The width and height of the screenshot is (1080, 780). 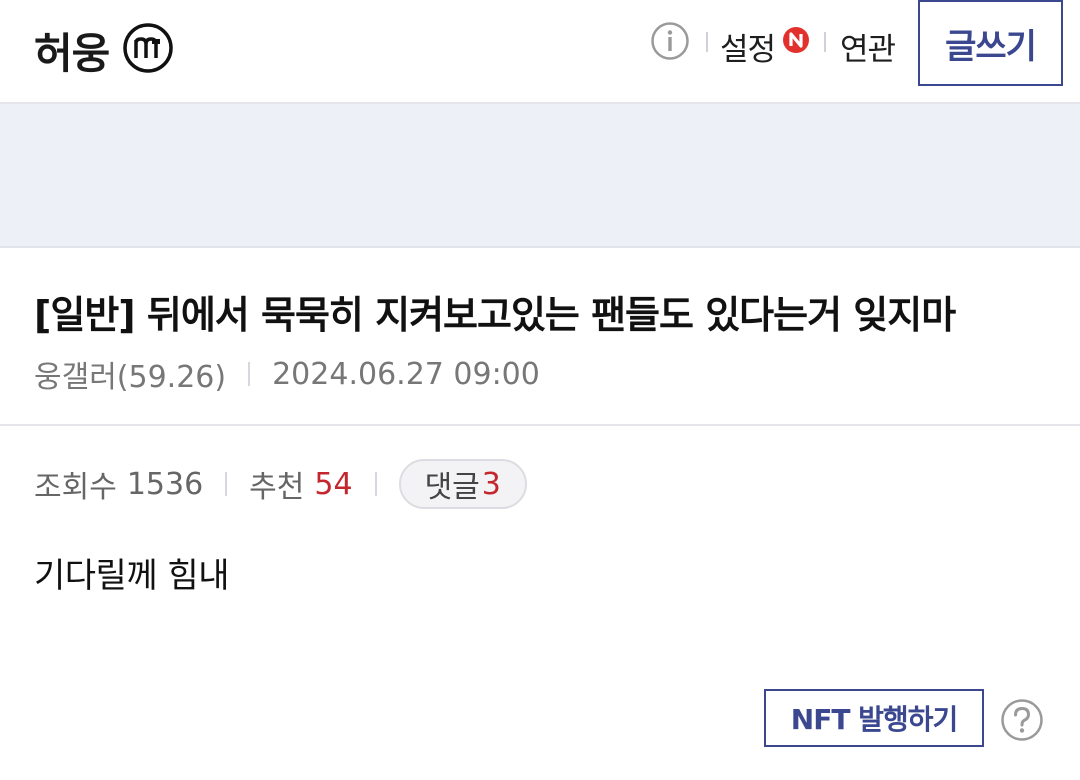 I want to click on recommend-label: 추천, so click(x=277, y=487).